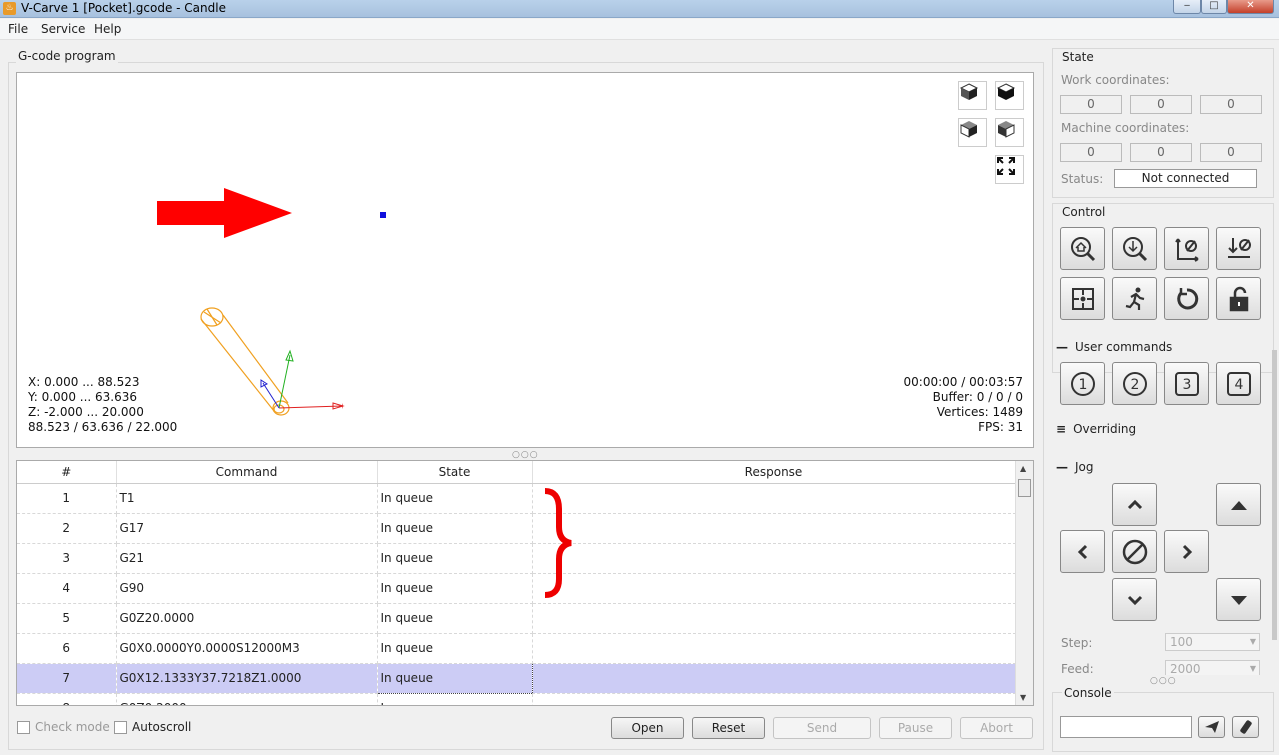 Image resolution: width=1279 pixels, height=755 pixels. I want to click on clear-icon, so click(1245, 727).